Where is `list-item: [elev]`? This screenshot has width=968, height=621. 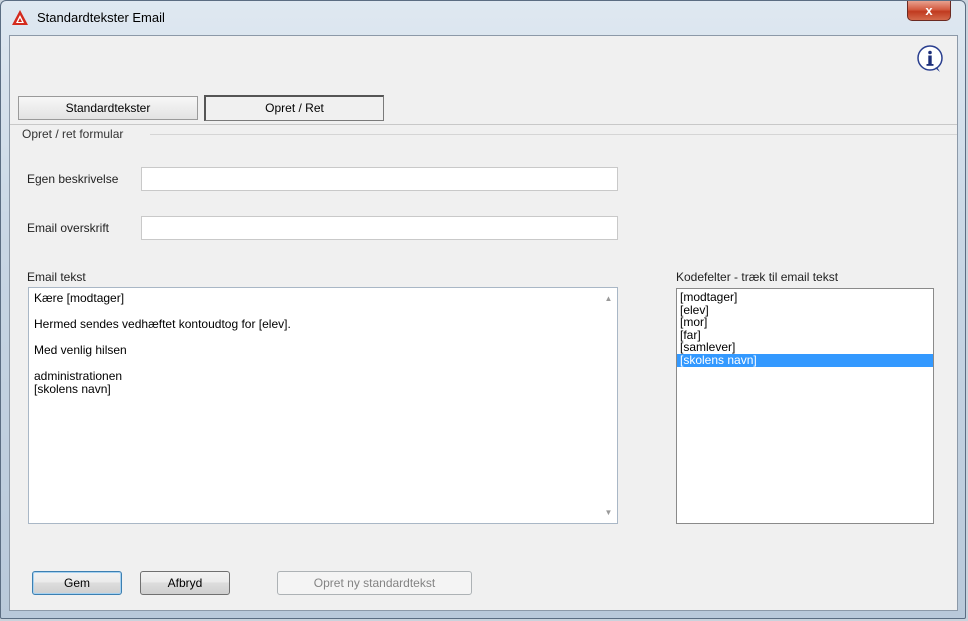
list-item: [elev] is located at coordinates (805, 310).